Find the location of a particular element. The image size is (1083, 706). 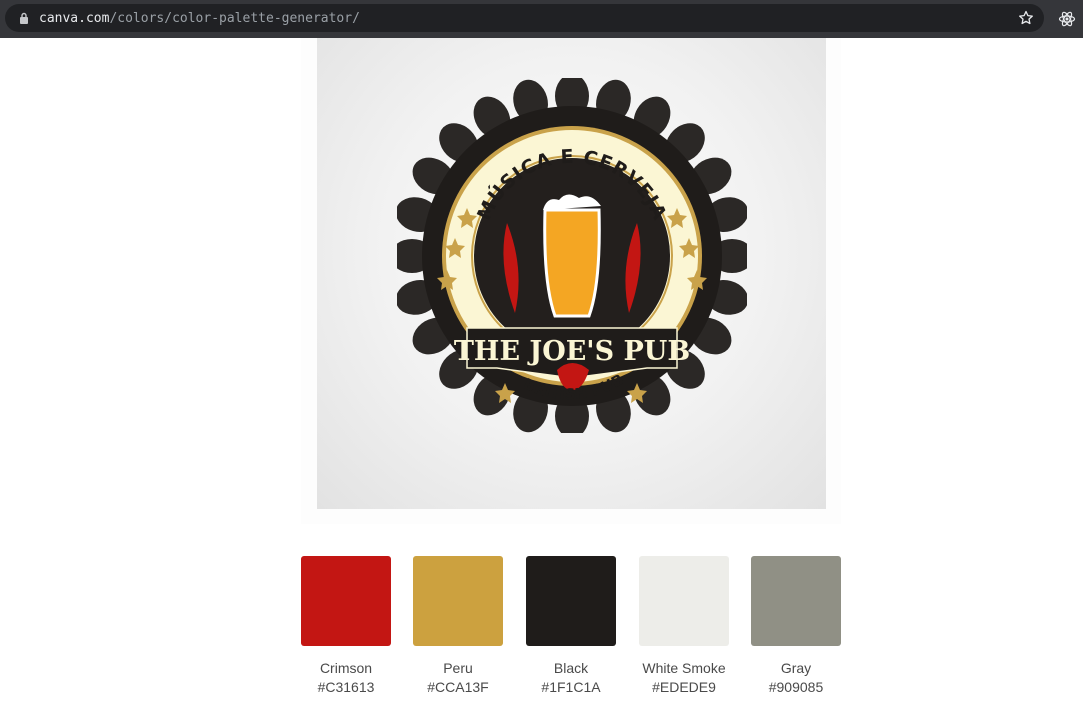

swatch-gray: Gray #909085 is located at coordinates (796, 625).